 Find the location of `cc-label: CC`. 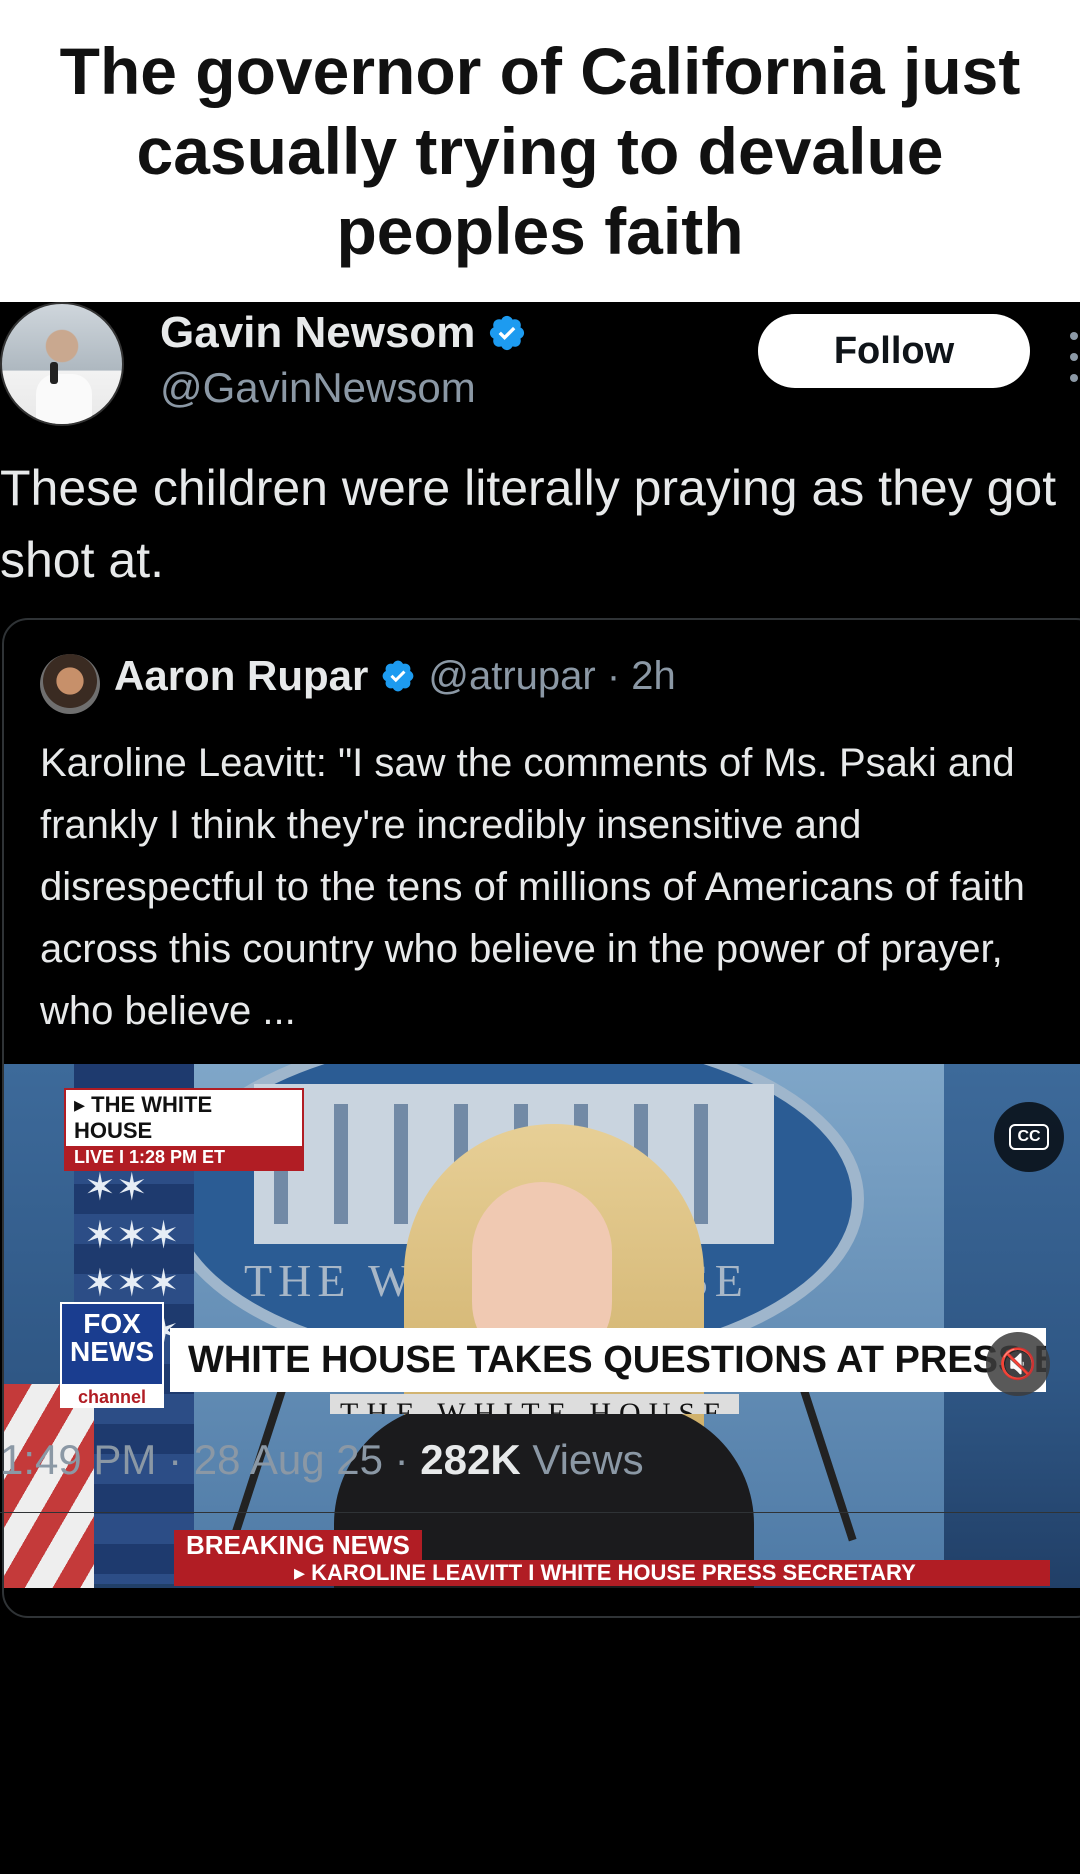

cc-label: CC is located at coordinates (1029, 1137).